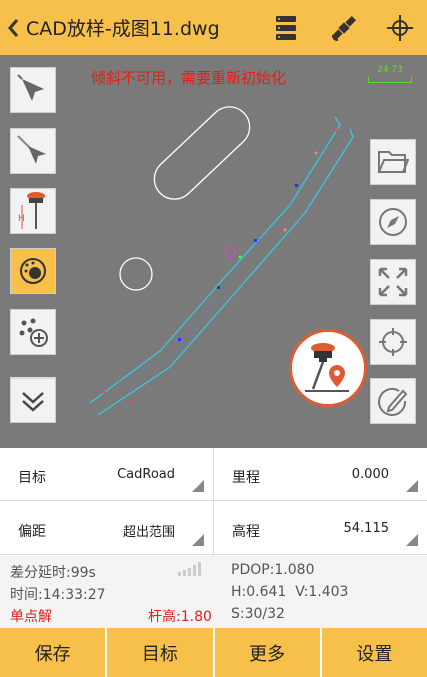 This screenshot has height=677, width=427. What do you see at coordinates (180, 617) in the screenshot?
I see `pole-height: 杆高:1.80` at bounding box center [180, 617].